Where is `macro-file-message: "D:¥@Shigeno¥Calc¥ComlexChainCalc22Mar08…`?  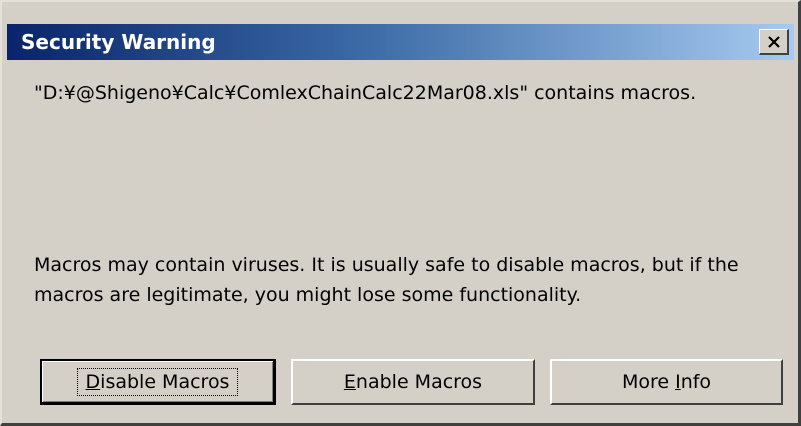 macro-file-message: "D:¥@Shigeno¥Calc¥ComlexChainCalc22Mar08… is located at coordinates (365, 93).